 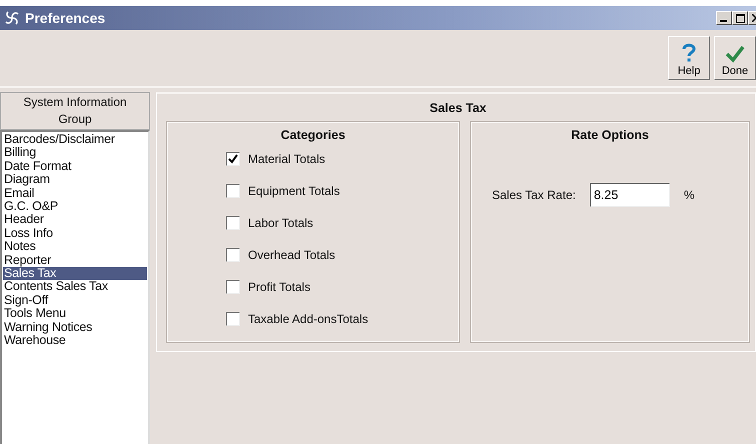 I want to click on checkbox-label: Profit Totals, so click(x=279, y=287).